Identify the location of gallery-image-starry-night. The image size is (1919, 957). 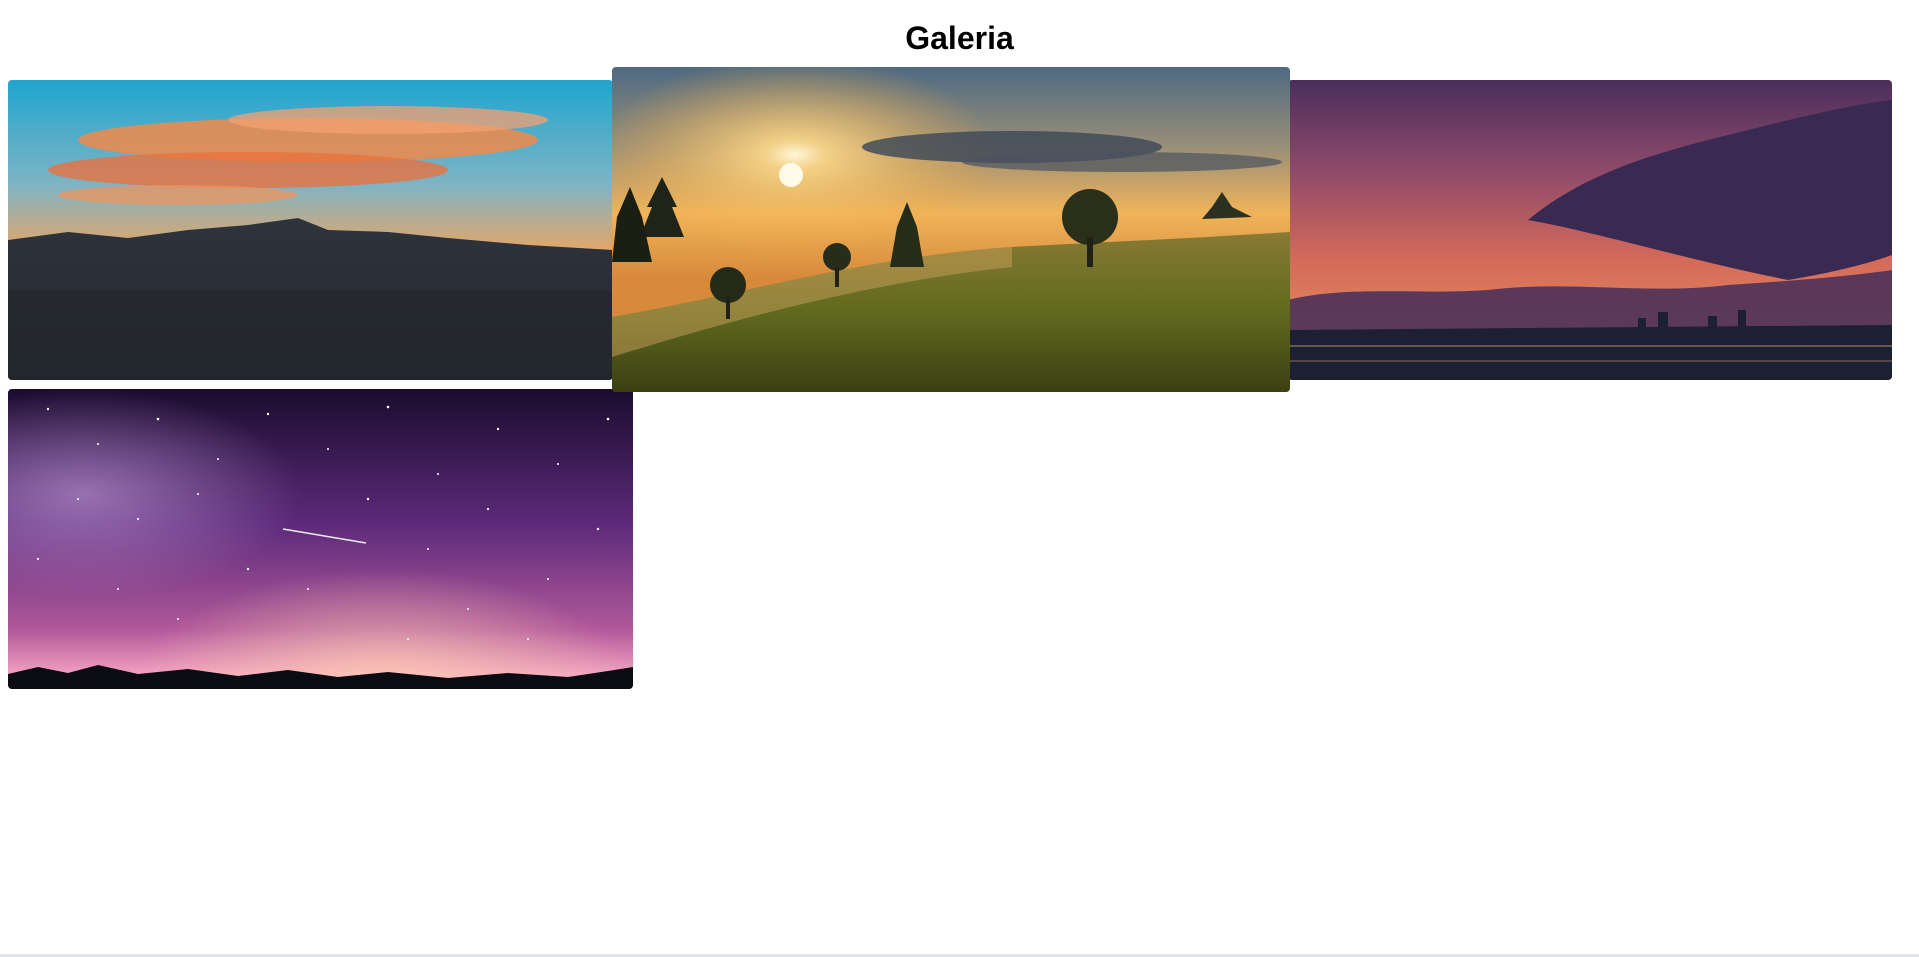
(320, 539).